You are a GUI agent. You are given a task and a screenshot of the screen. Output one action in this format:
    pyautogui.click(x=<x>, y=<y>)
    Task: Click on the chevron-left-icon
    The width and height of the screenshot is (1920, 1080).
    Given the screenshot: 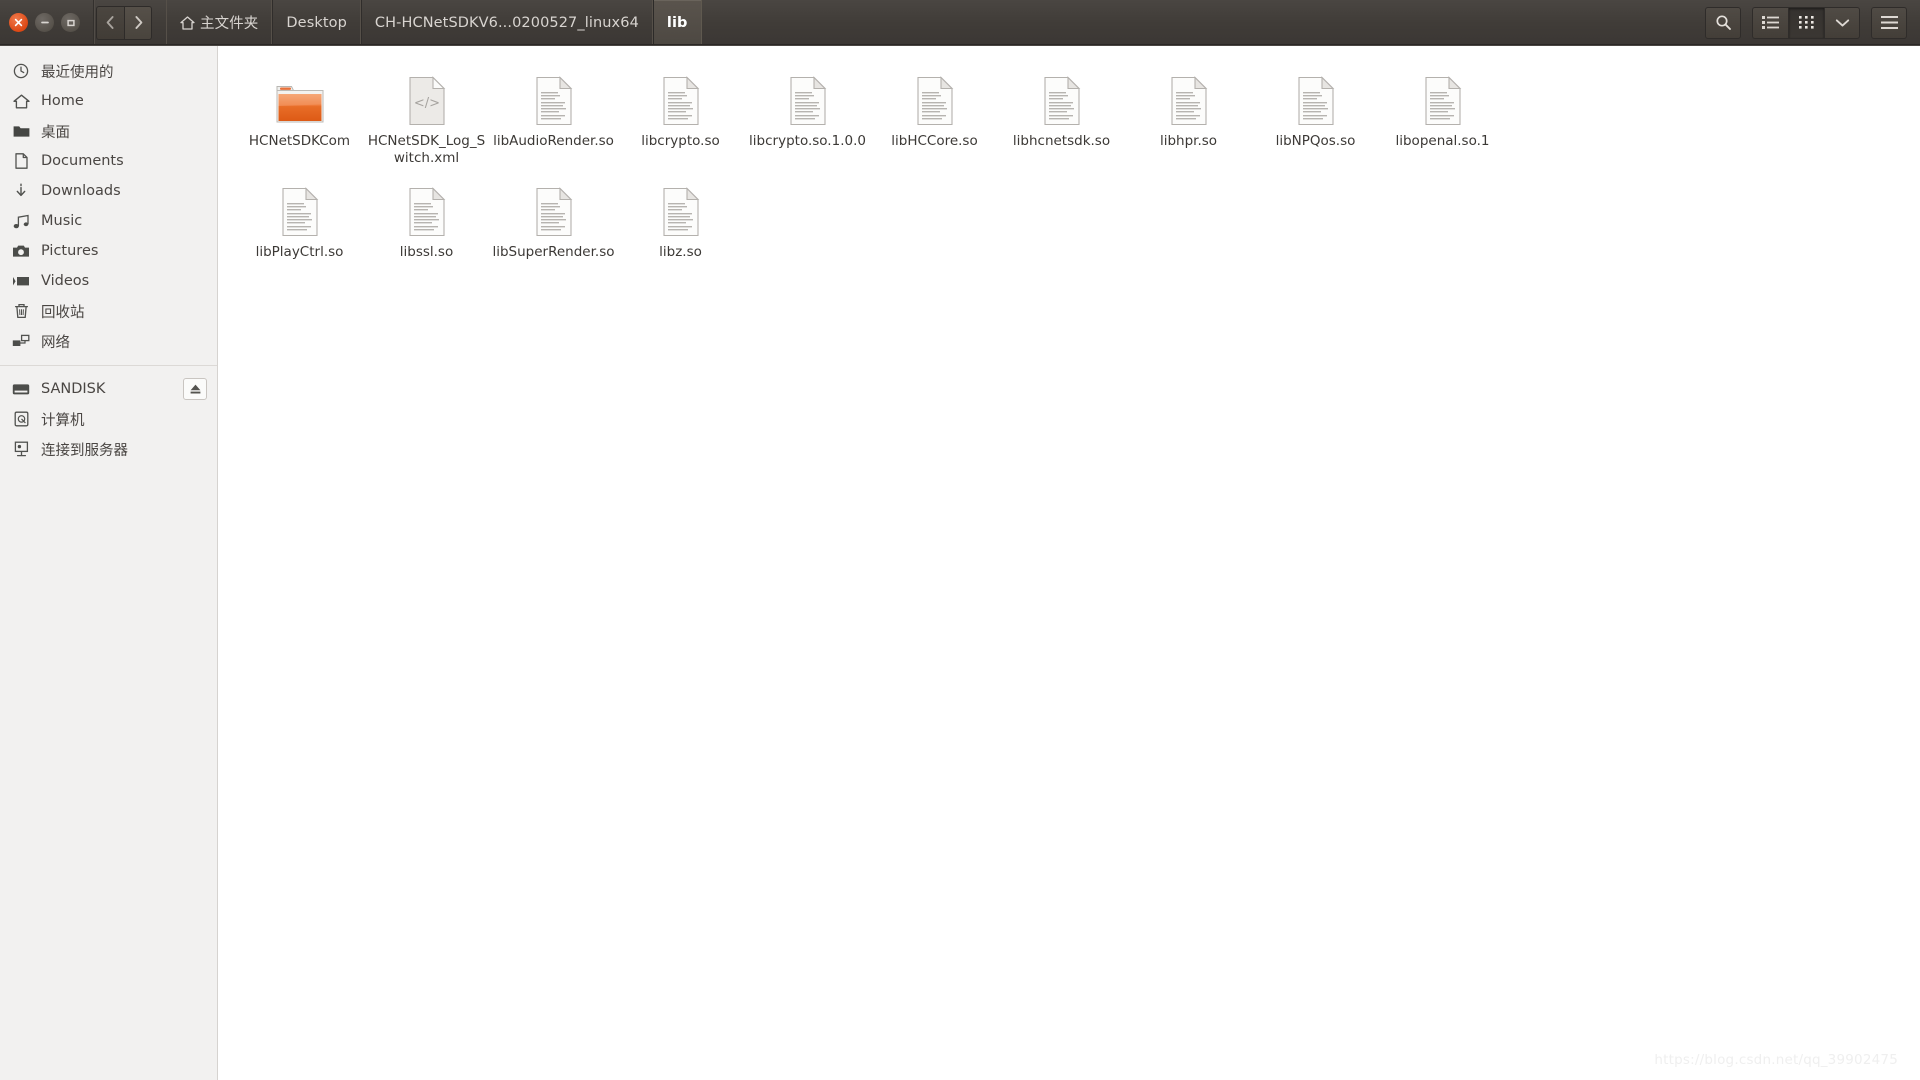 What is the action you would take?
    pyautogui.click(x=110, y=22)
    